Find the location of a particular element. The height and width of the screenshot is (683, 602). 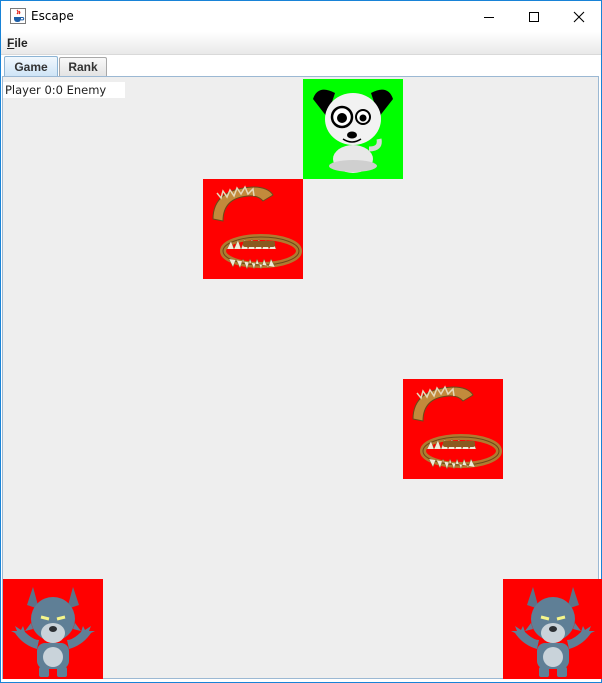

player-cell is located at coordinates (353, 129).